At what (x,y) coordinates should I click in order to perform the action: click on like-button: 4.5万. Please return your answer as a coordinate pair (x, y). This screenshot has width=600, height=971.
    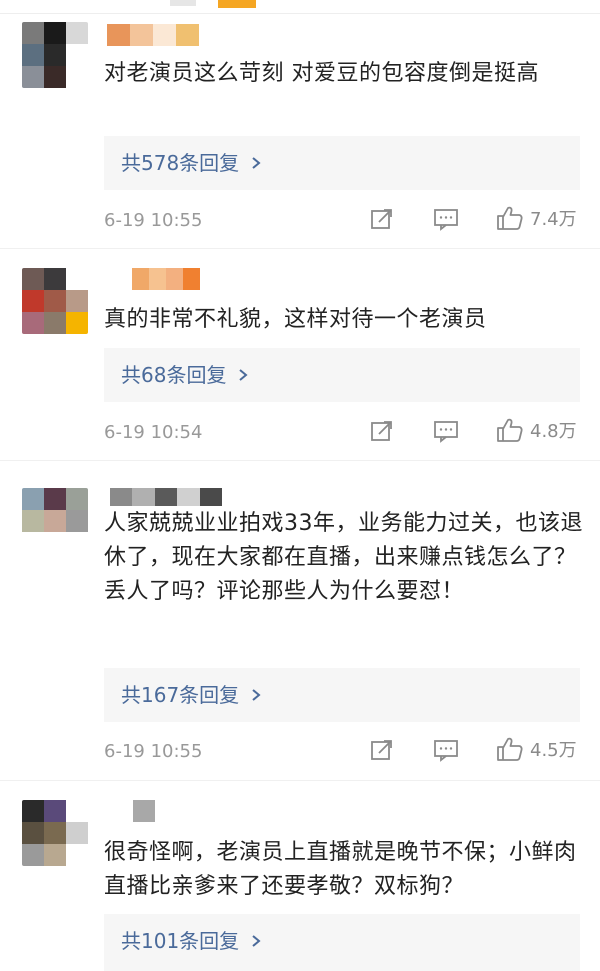
    Looking at the image, I should click on (536, 749).